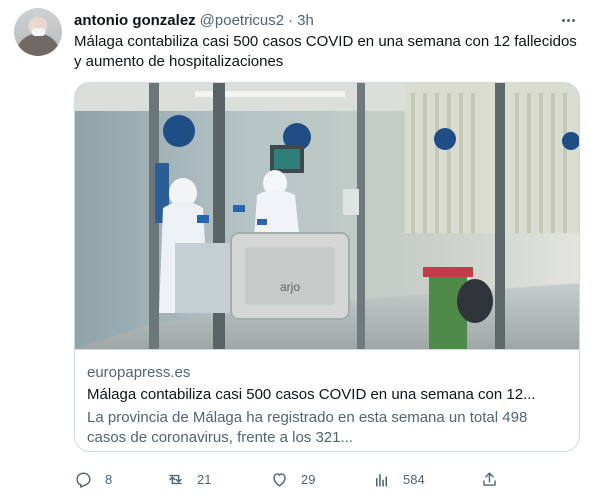 This screenshot has width=598, height=504. I want to click on like-count: 29, so click(308, 479).